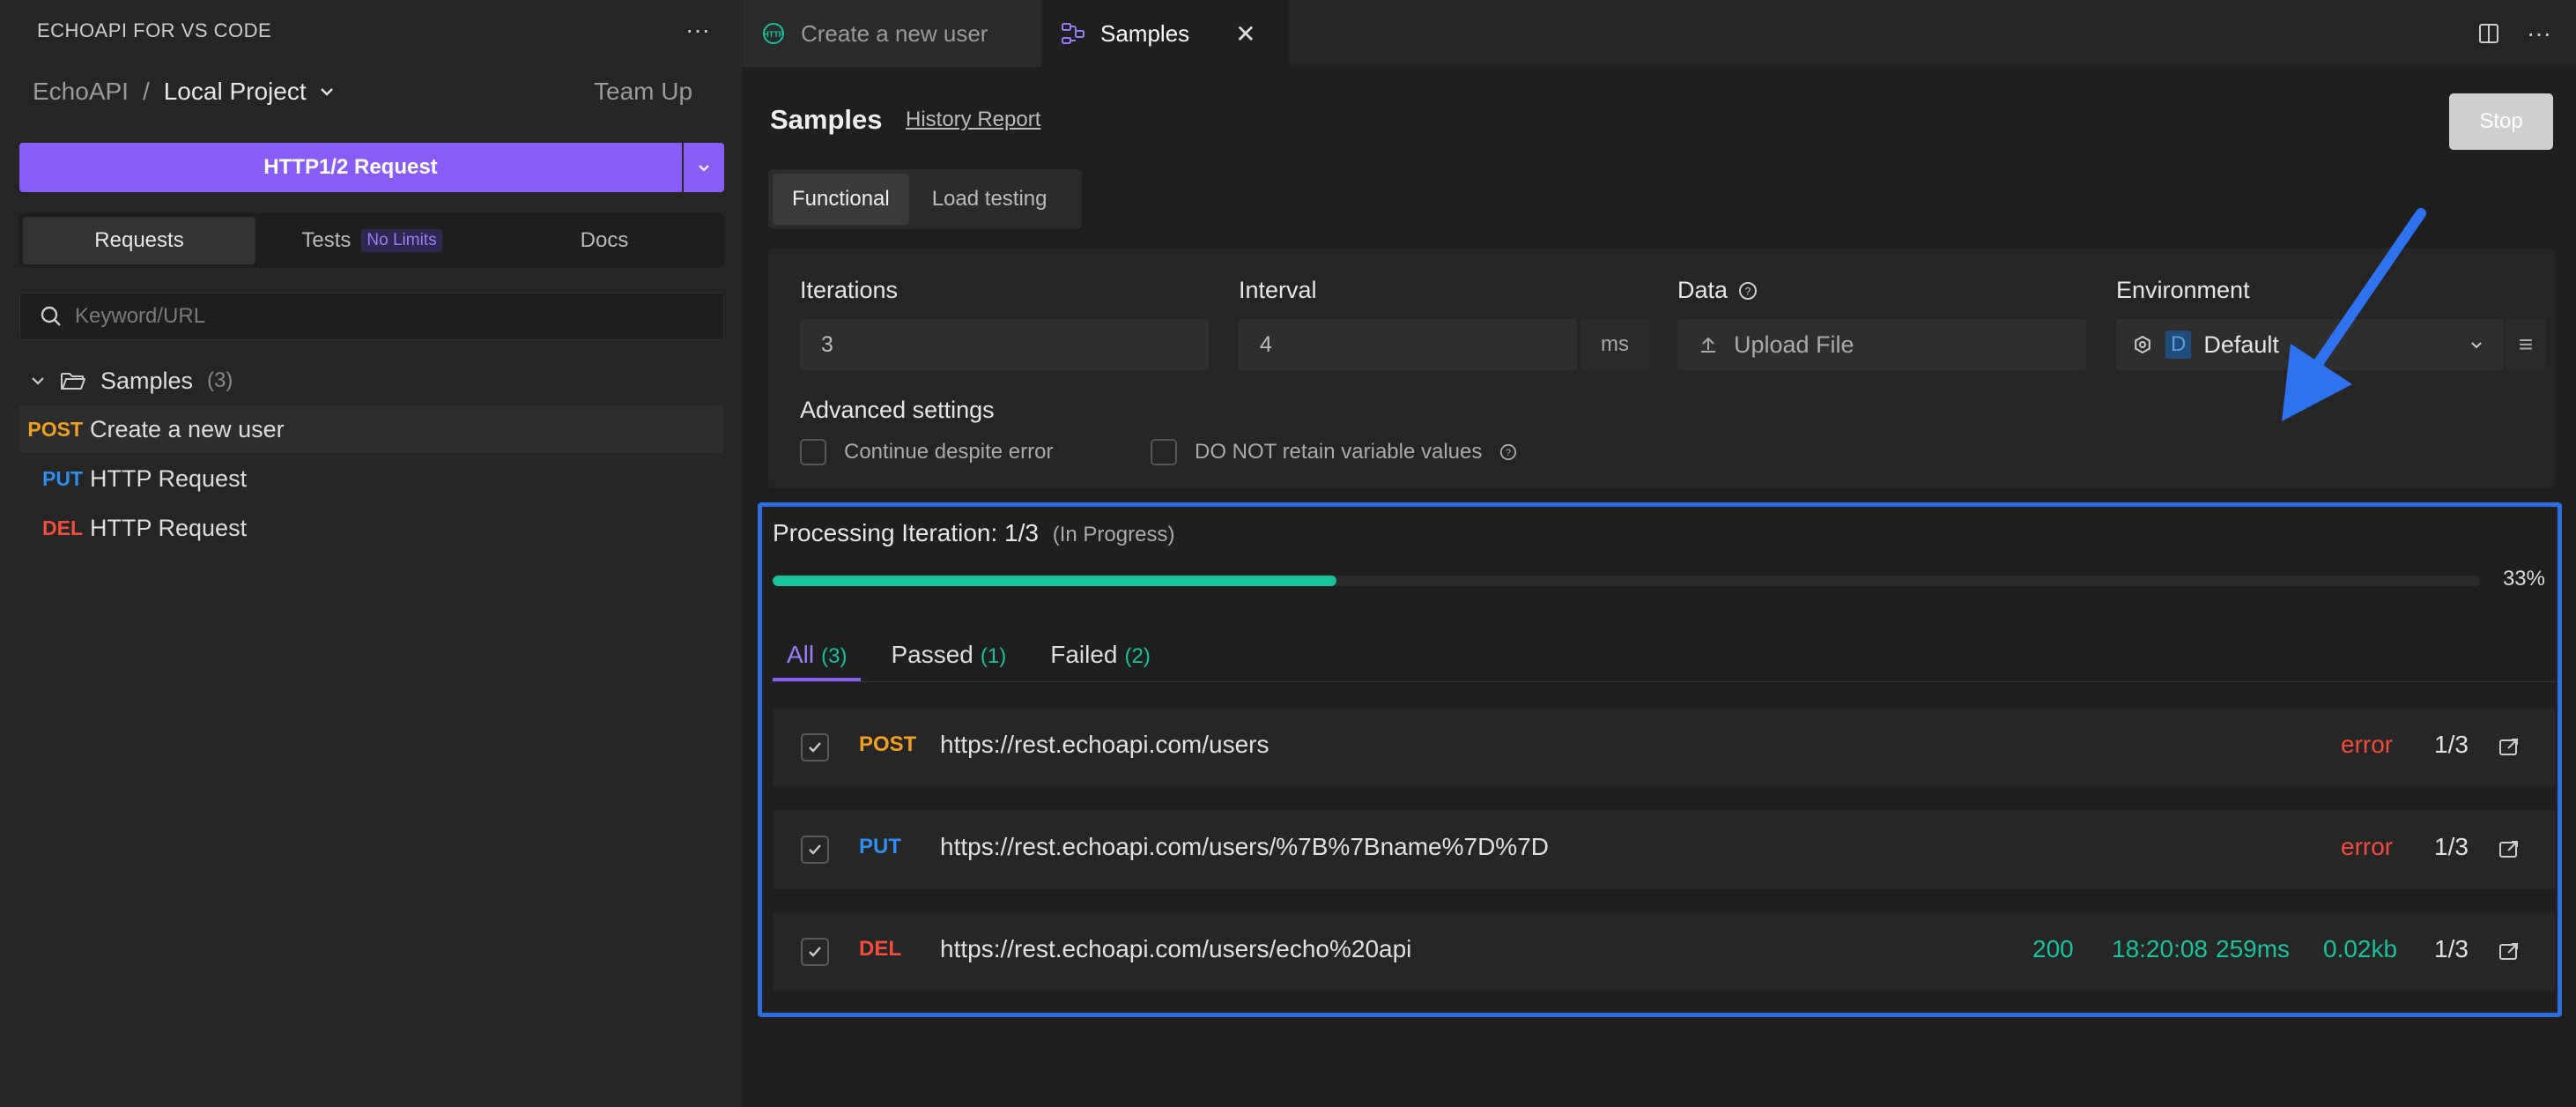  What do you see at coordinates (2160, 949) in the screenshot?
I see `response-time-stamp: 18:20:08` at bounding box center [2160, 949].